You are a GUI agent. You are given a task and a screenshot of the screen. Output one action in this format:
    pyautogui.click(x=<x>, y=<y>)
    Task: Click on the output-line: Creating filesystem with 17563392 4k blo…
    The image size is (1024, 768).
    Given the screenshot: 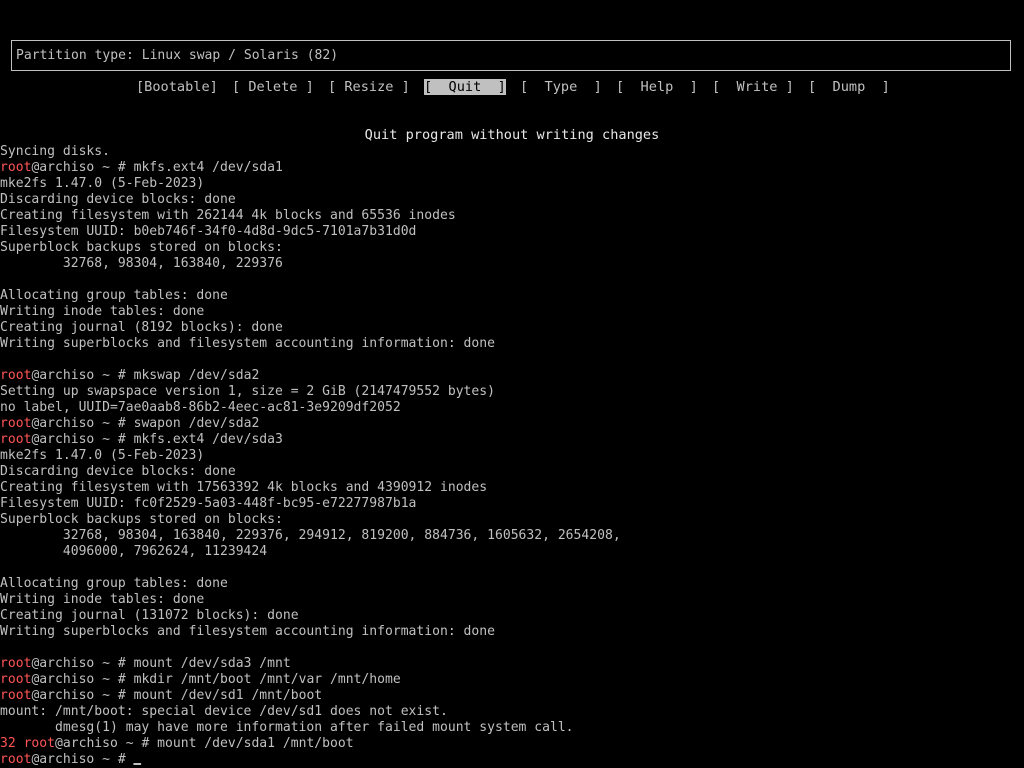 What is the action you would take?
    pyautogui.click(x=244, y=487)
    